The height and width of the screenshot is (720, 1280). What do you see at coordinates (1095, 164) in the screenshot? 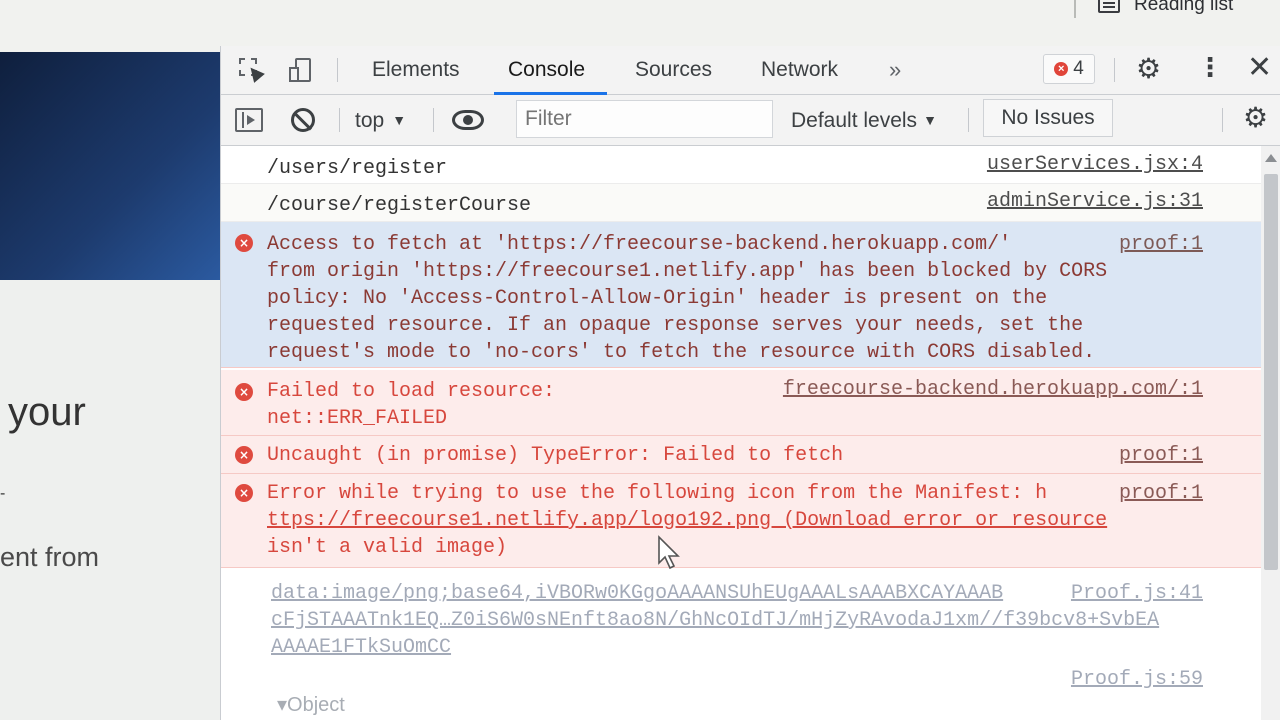
I see `source-link: userServices.jsx:4` at bounding box center [1095, 164].